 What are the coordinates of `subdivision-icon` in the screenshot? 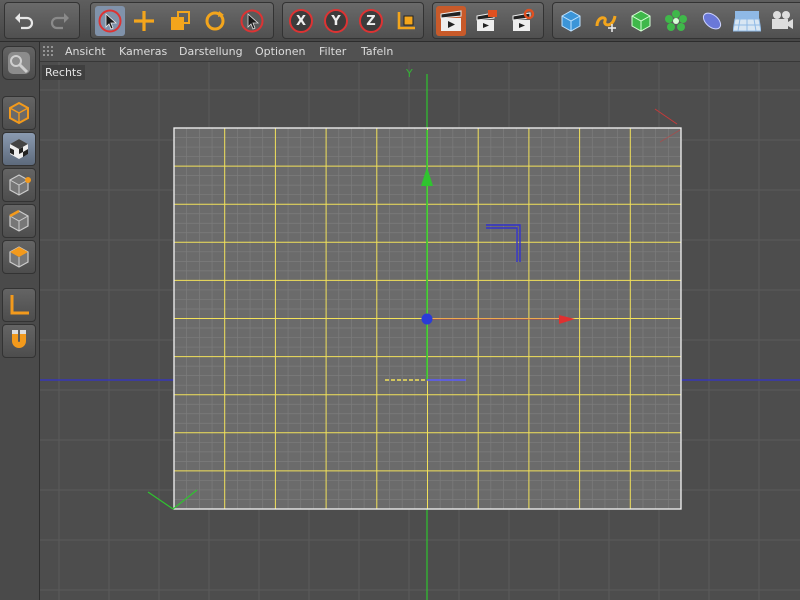 It's located at (641, 21).